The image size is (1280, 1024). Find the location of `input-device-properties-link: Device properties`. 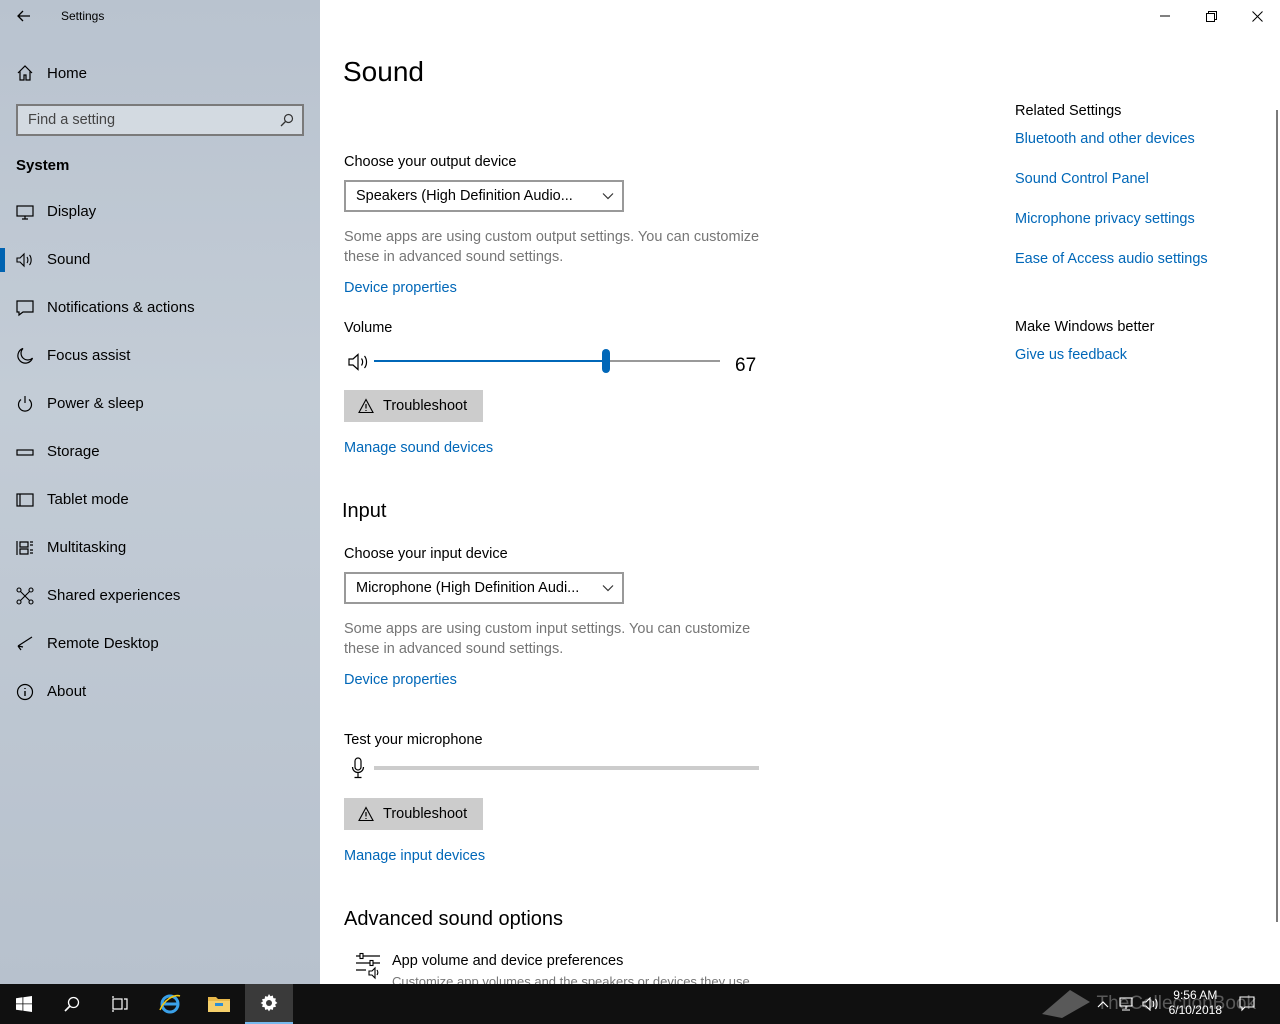

input-device-properties-link: Device properties is located at coordinates (400, 680).